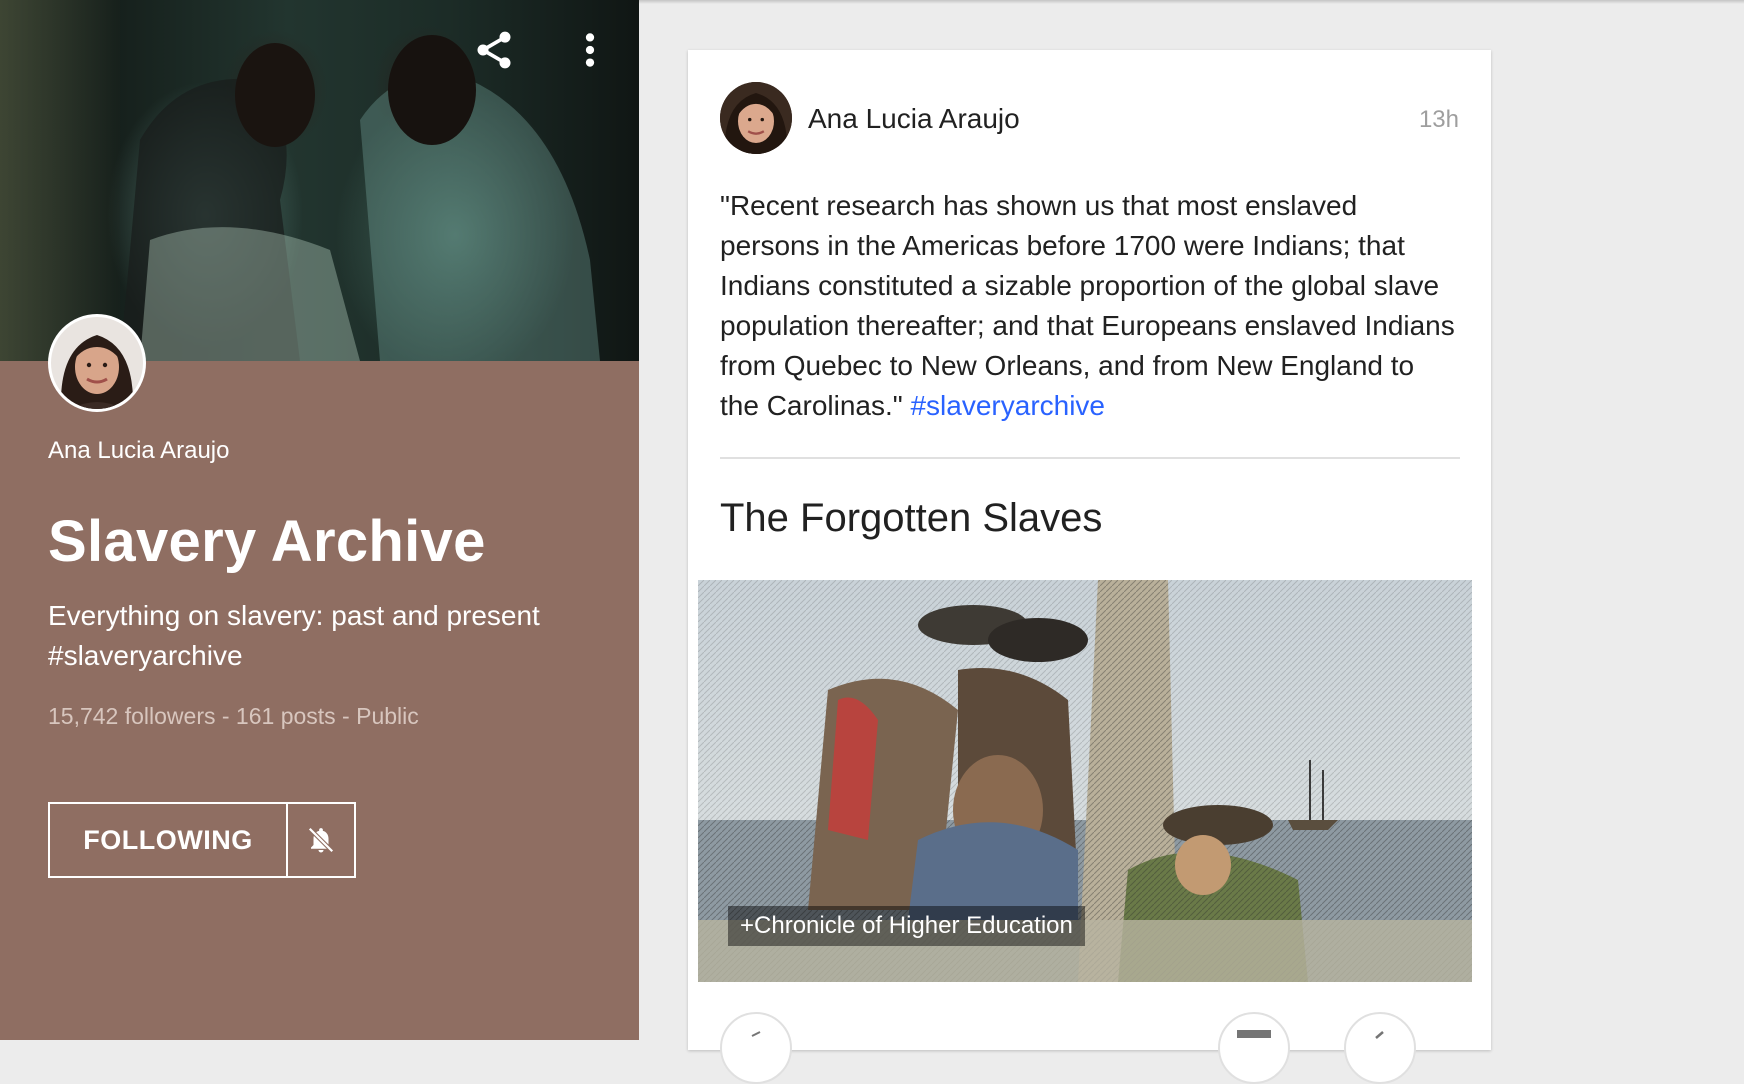  Describe the element at coordinates (1191, 2) in the screenshot. I see `header-shadow` at that location.